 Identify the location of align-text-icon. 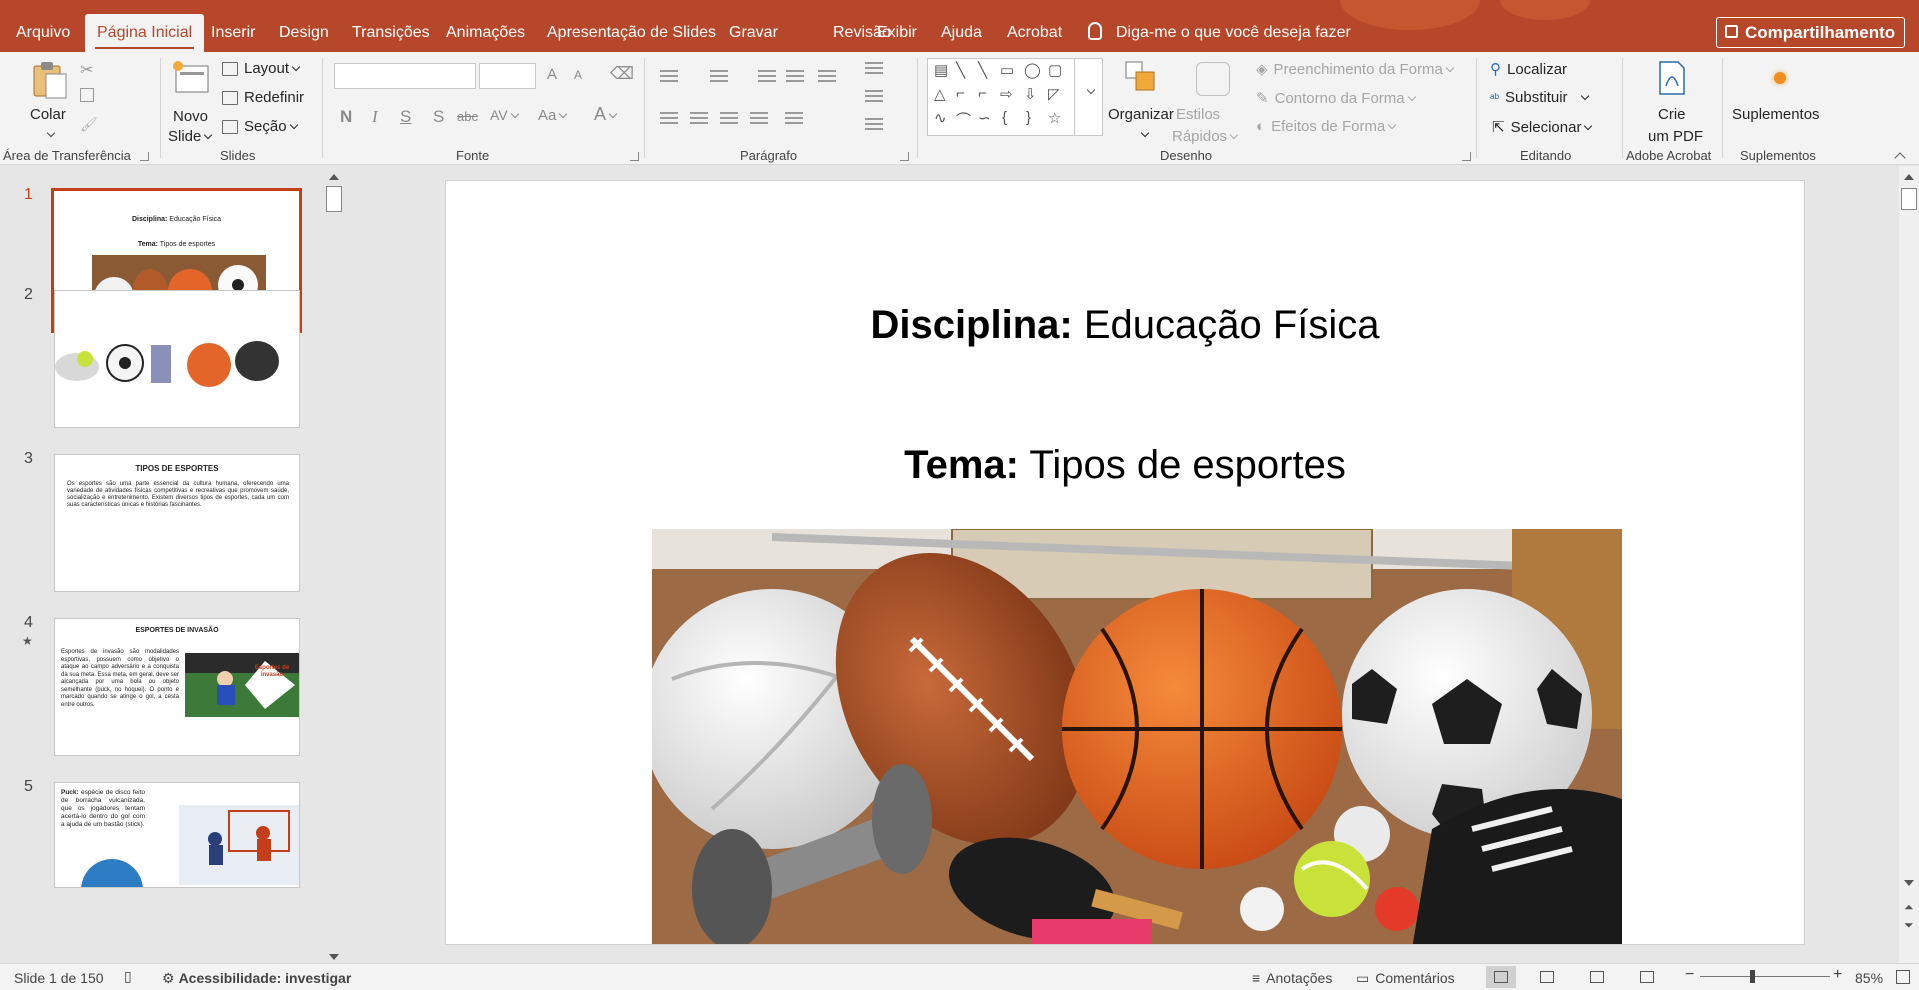
(874, 97).